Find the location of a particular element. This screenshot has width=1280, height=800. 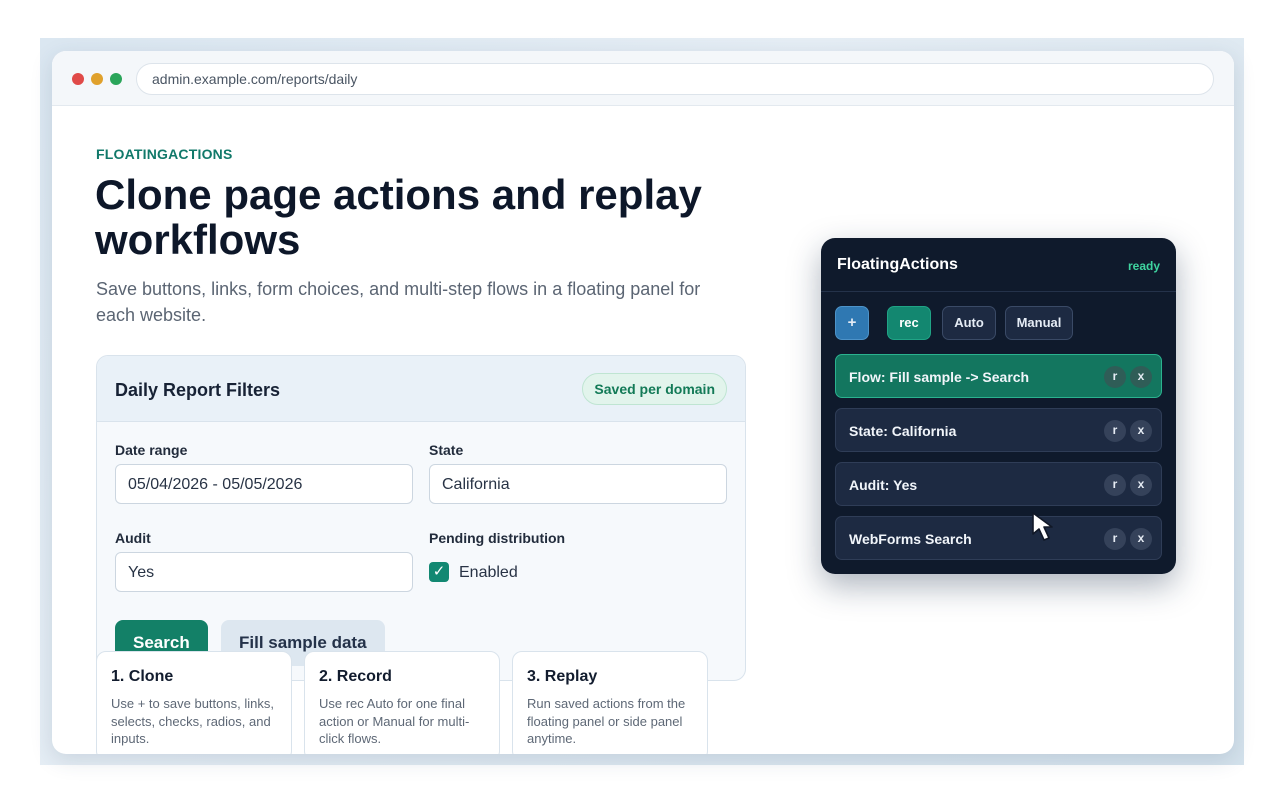

state-input: California is located at coordinates (578, 484).